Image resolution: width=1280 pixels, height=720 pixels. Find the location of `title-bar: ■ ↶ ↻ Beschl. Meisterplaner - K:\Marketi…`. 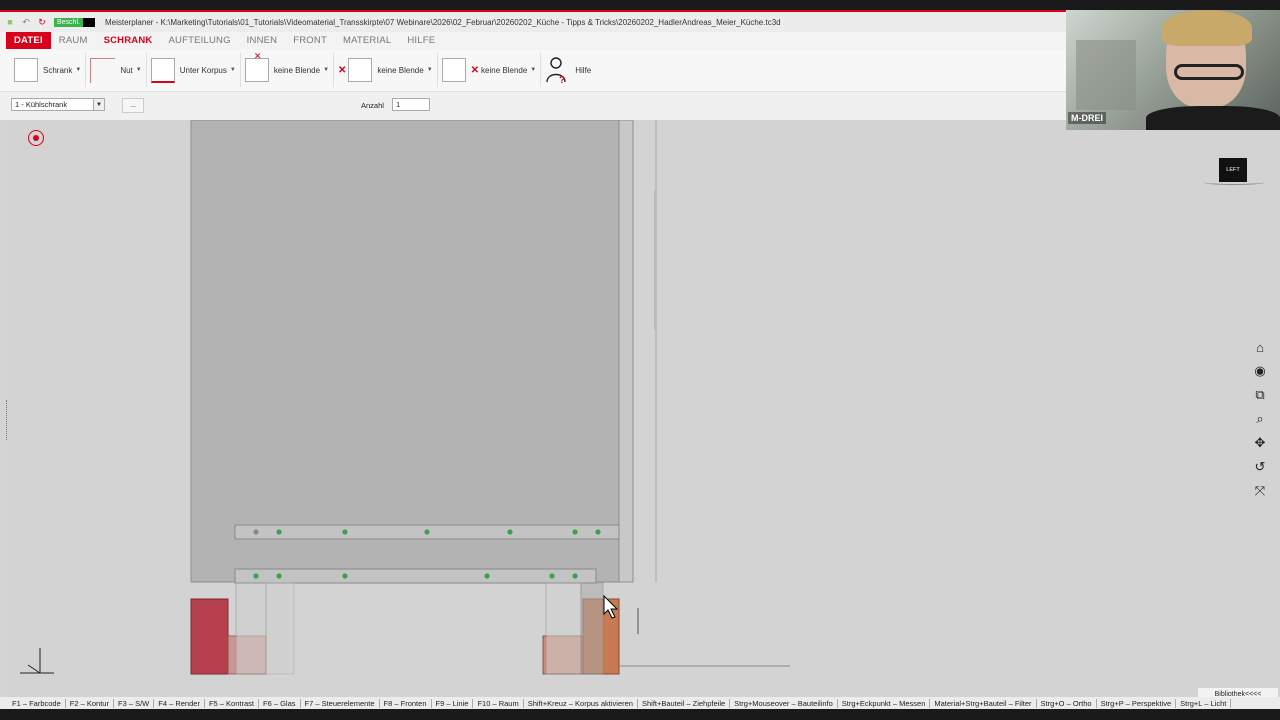

title-bar: ■ ↶ ↻ Beschl. Meisterplaner - K:\Marketi… is located at coordinates (533, 22).